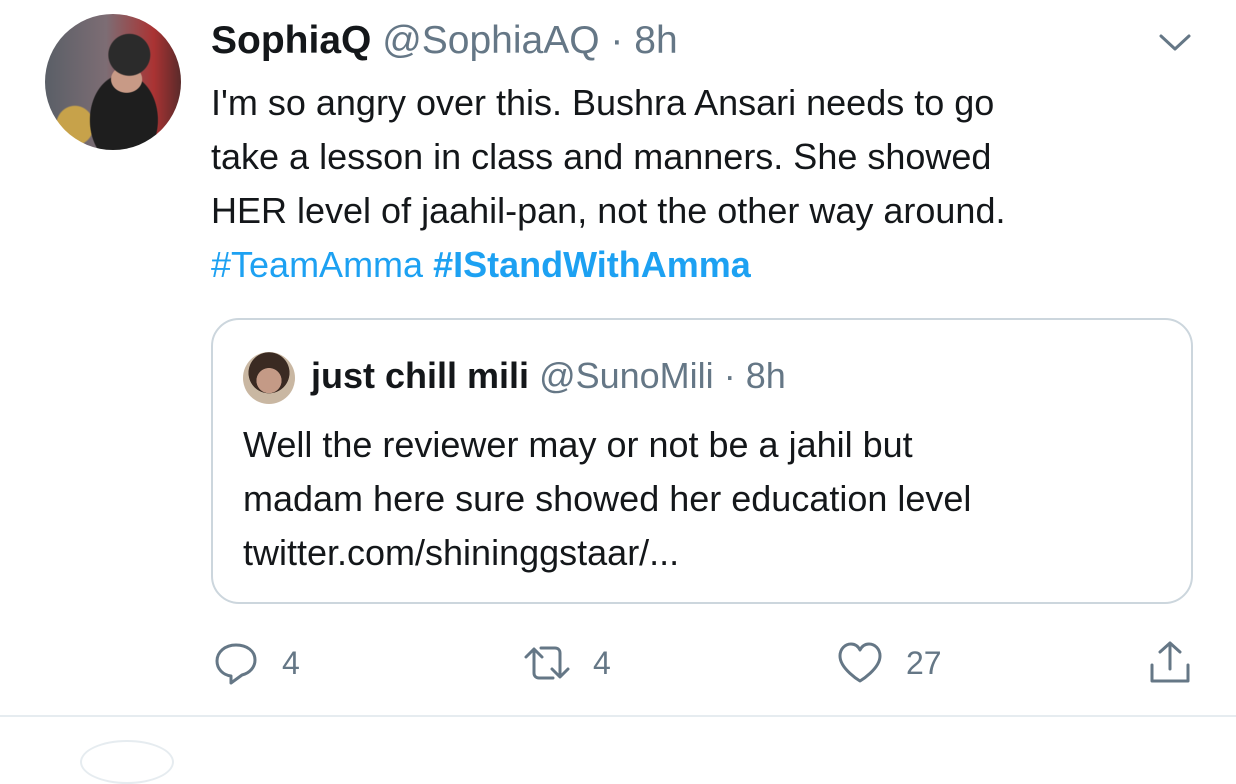 The height and width of the screenshot is (784, 1236). Describe the element at coordinates (1175, 42) in the screenshot. I see `chevron-down-icon` at that location.